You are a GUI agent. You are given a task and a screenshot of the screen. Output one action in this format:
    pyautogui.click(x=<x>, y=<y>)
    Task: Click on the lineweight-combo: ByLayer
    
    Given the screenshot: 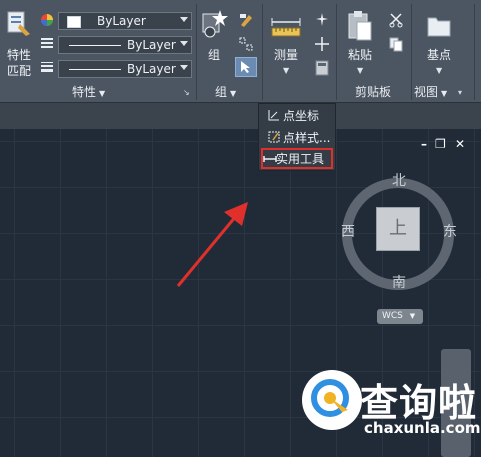 What is the action you would take?
    pyautogui.click(x=125, y=69)
    